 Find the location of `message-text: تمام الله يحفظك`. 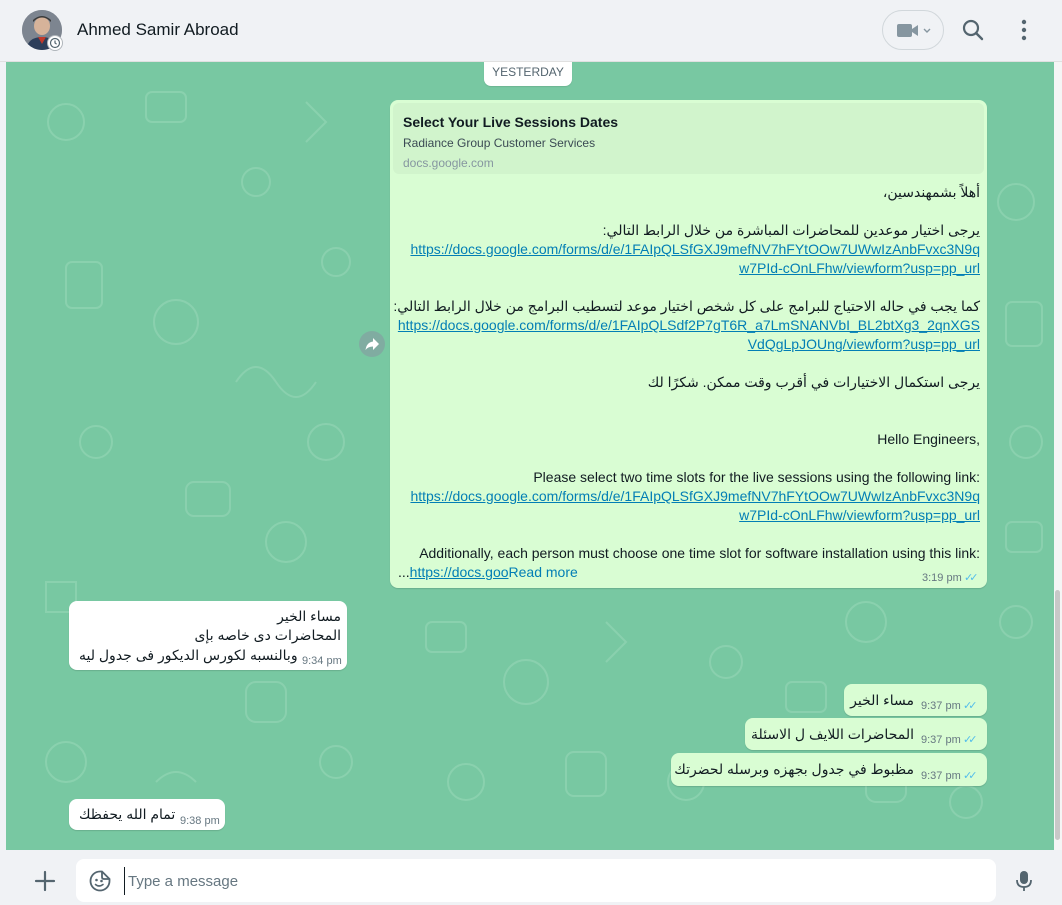

message-text: تمام الله يحفظك is located at coordinates (127, 814).